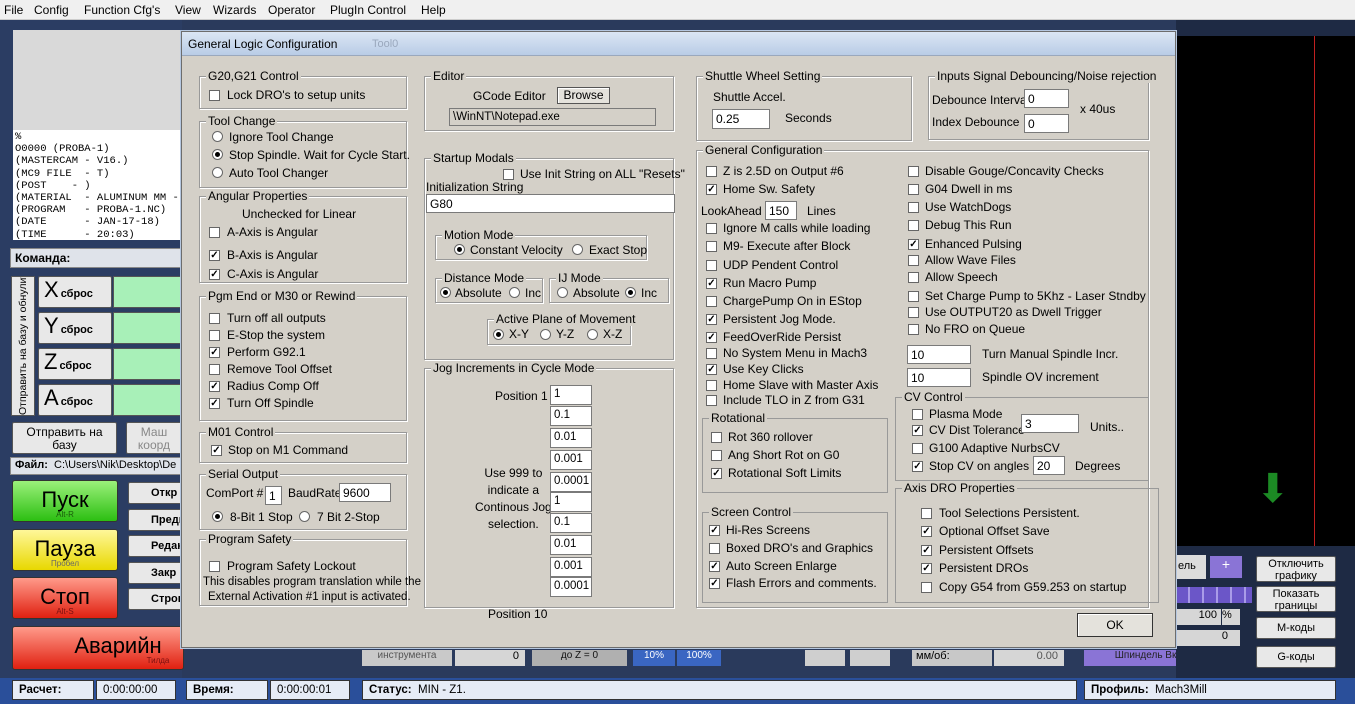  What do you see at coordinates (1049, 465) in the screenshot?
I see `stop-cv-input: 20` at bounding box center [1049, 465].